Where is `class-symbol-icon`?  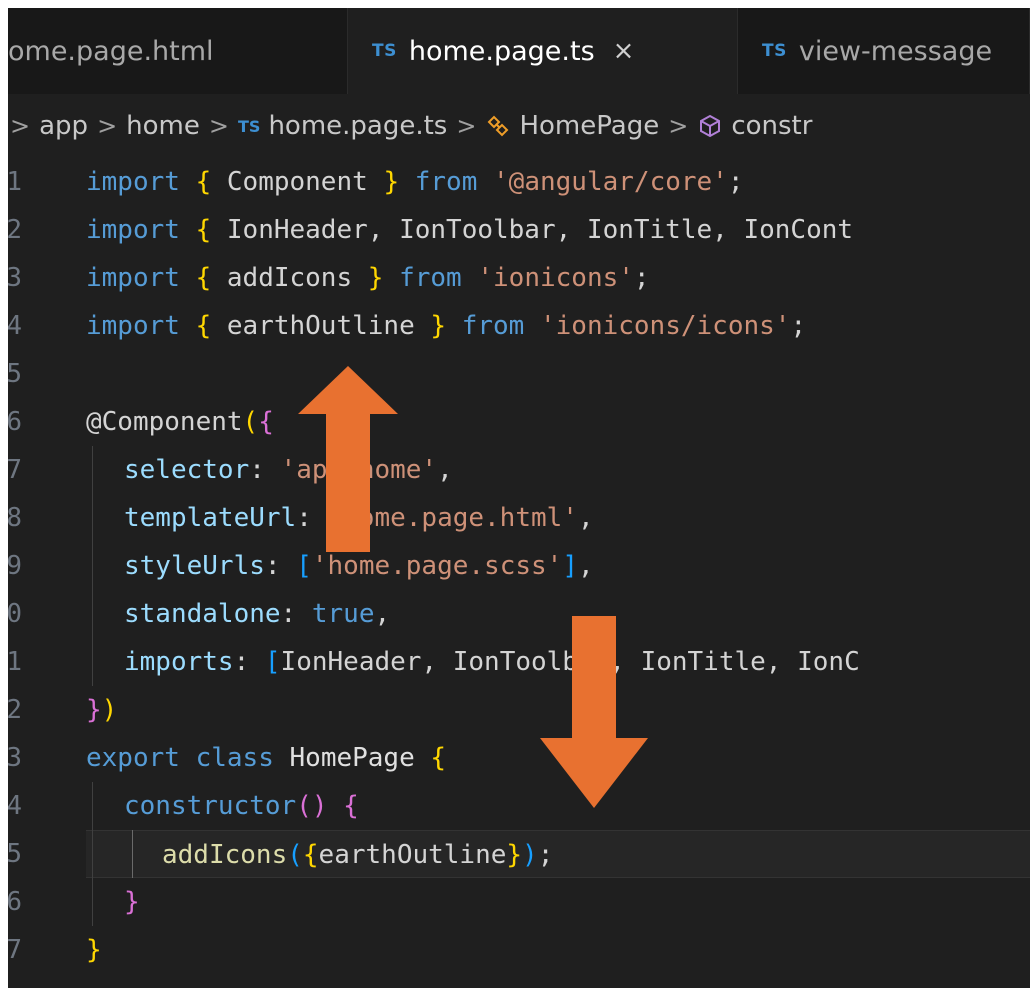
class-symbol-icon is located at coordinates (498, 126).